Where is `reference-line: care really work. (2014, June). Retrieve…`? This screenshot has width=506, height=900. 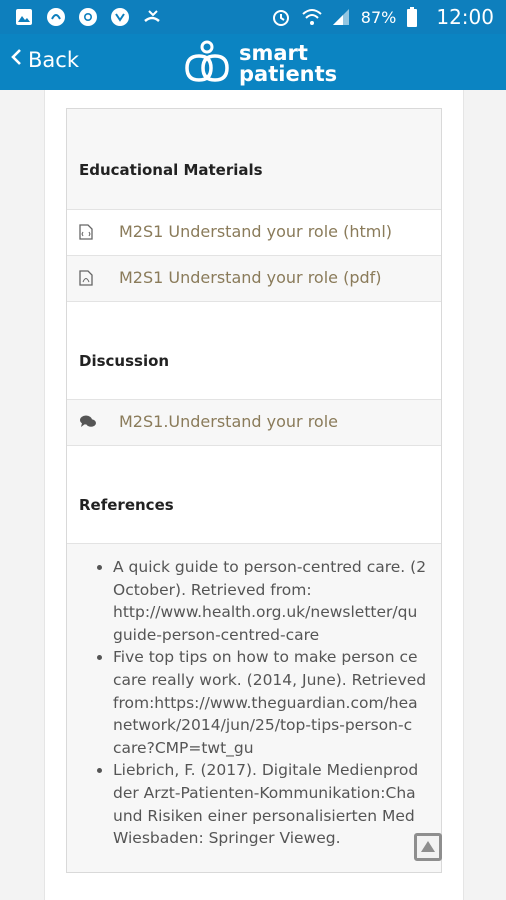
reference-line: care really work. (2014, June). Retrieve… is located at coordinates (270, 679).